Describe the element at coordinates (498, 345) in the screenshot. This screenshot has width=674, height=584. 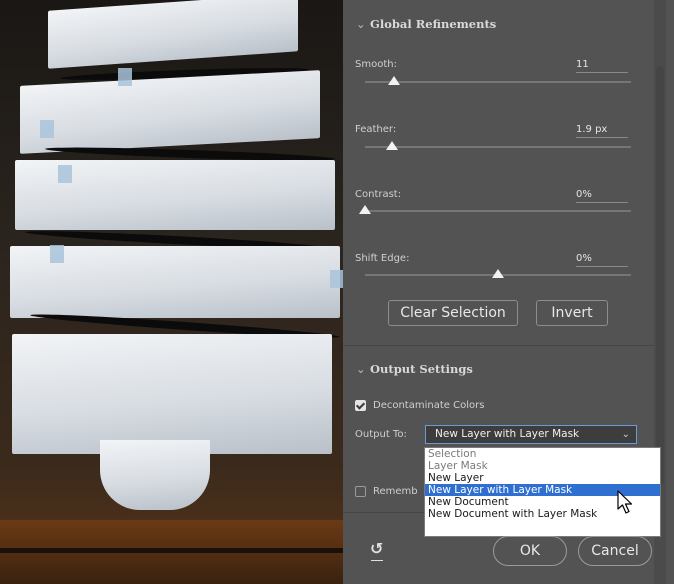
I see `section-divider` at that location.